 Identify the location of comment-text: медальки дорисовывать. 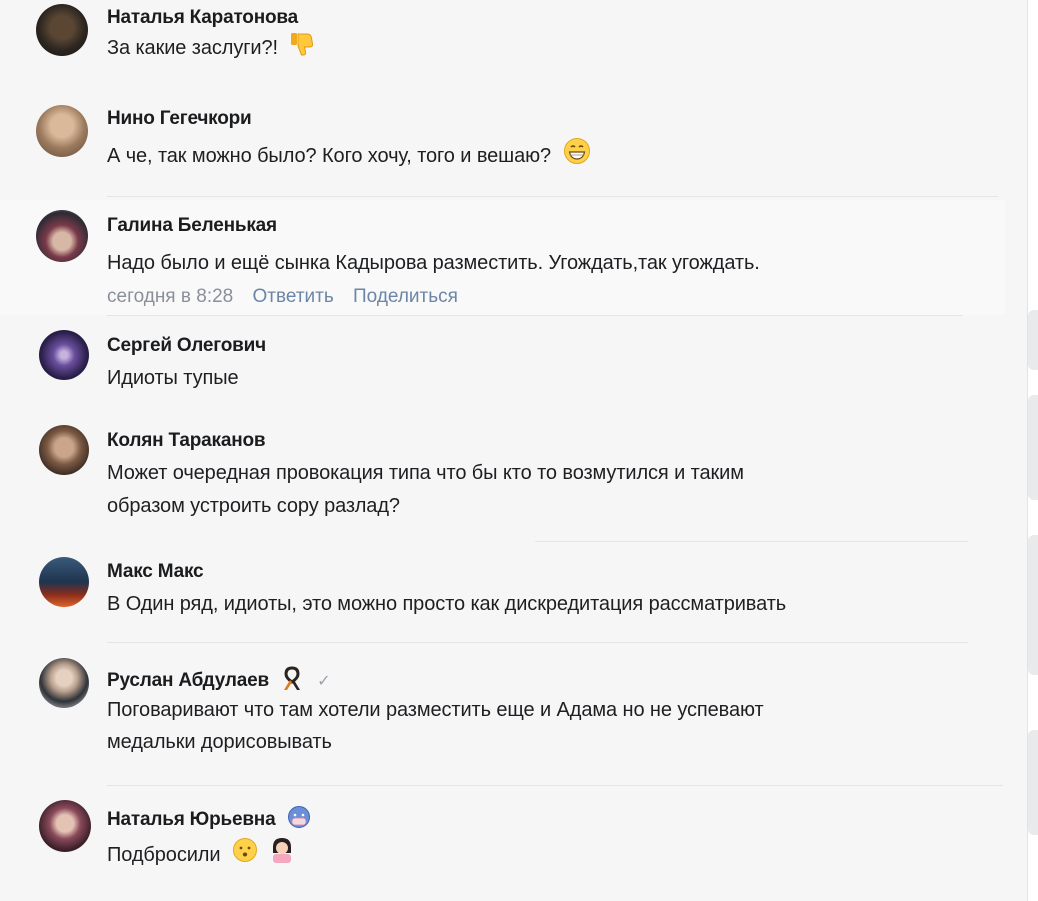
(219, 742).